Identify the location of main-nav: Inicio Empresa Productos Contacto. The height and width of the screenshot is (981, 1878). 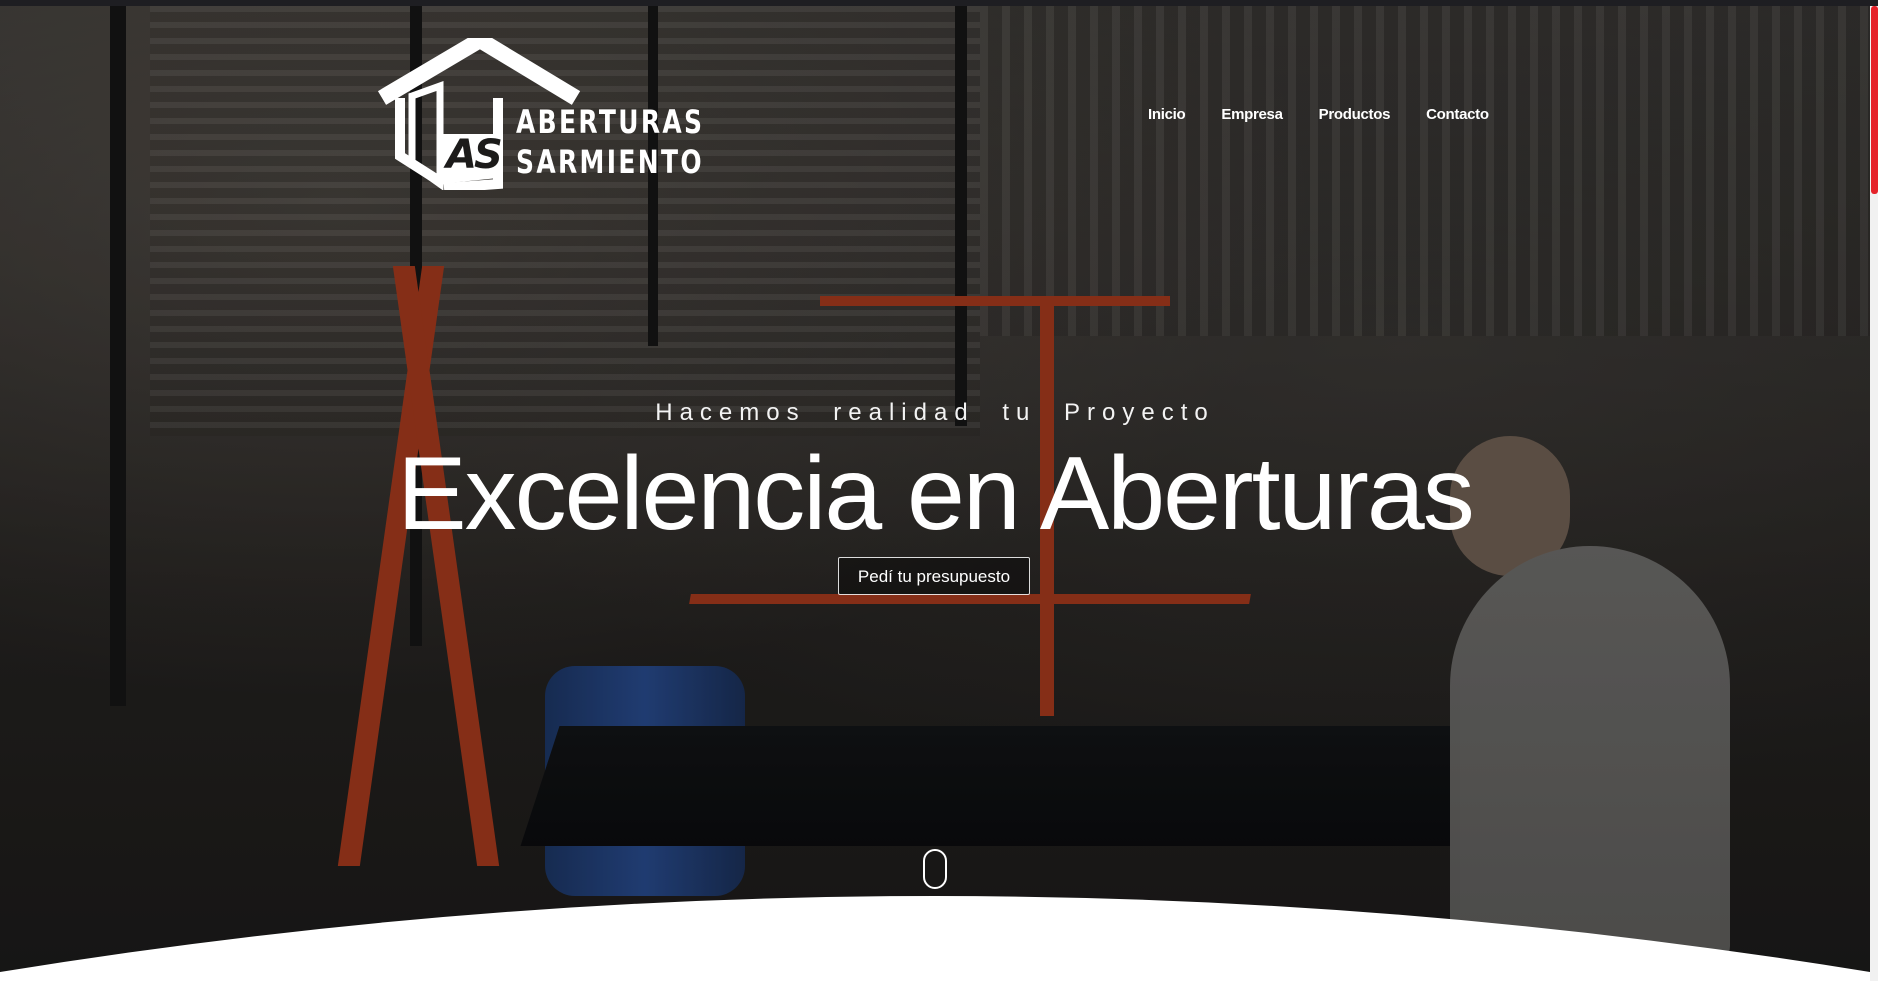
(1318, 114).